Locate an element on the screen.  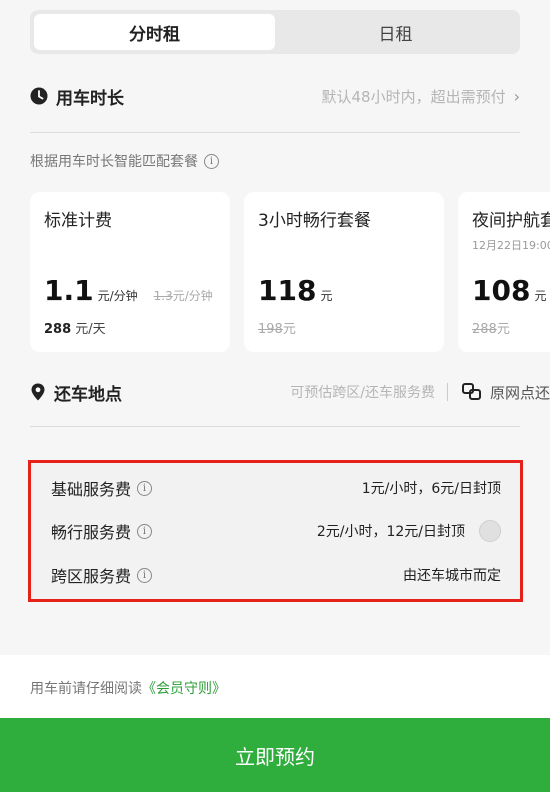
fee-value: 由还车城市而定 is located at coordinates (452, 576).